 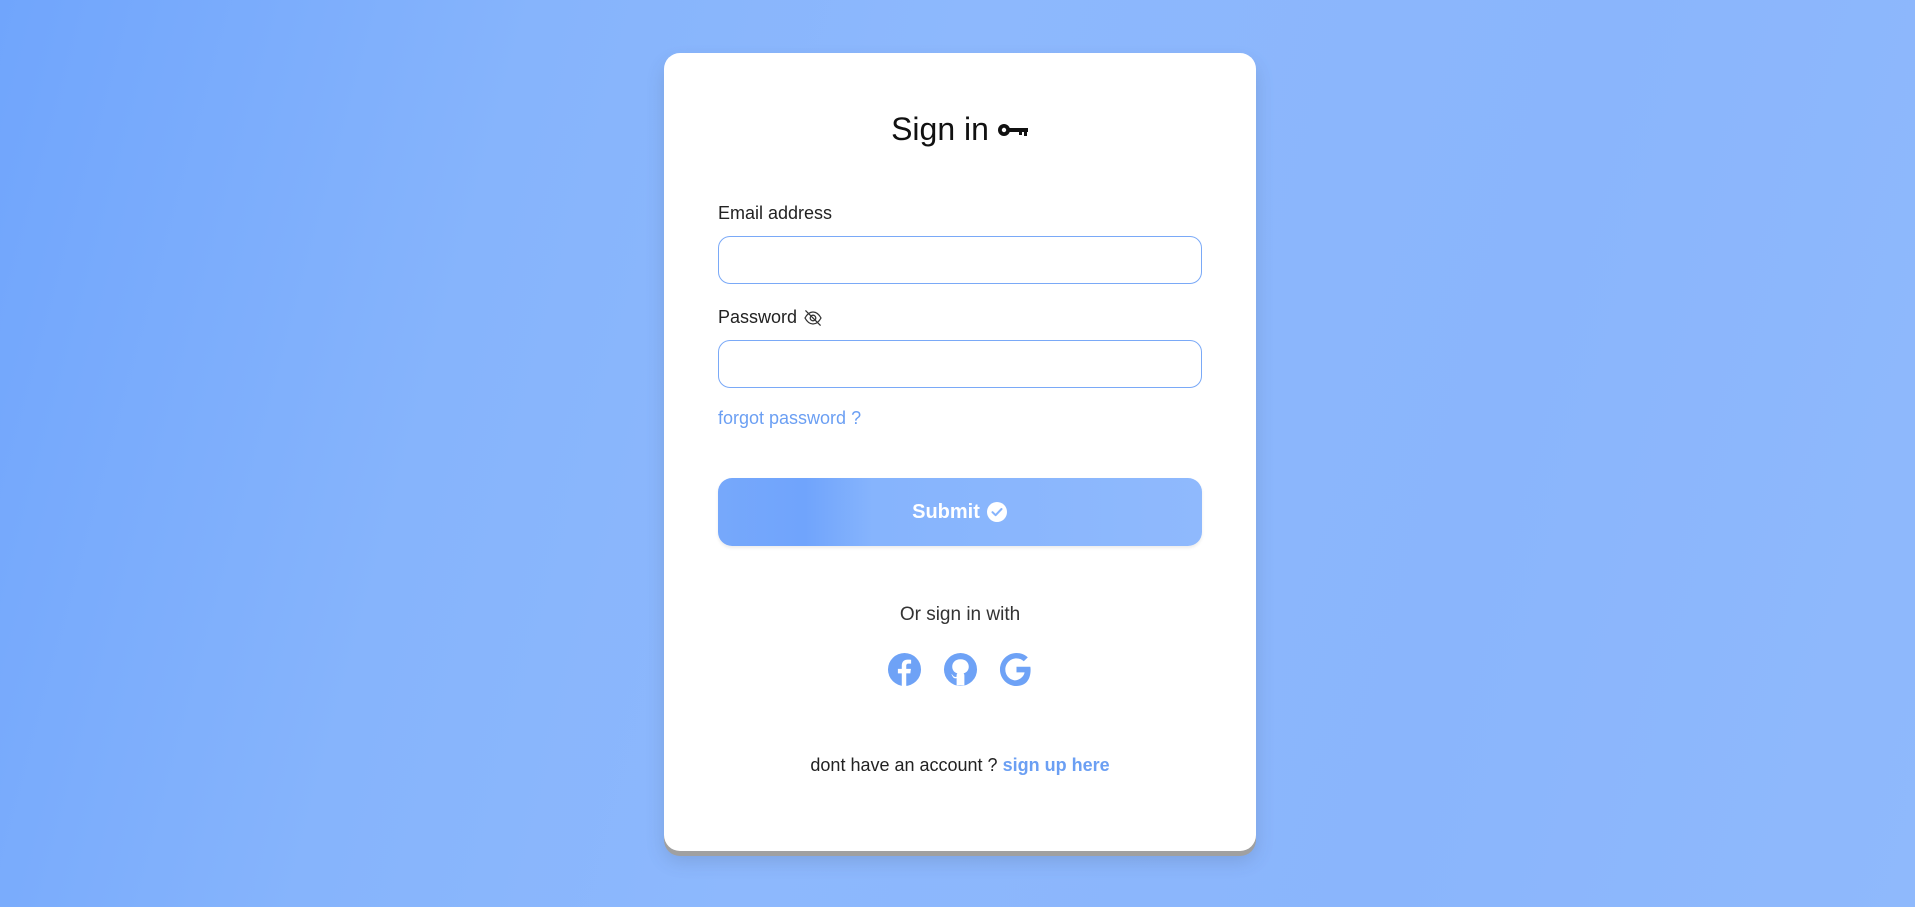 I want to click on forgot-password-link: forgot password ?, so click(x=789, y=418).